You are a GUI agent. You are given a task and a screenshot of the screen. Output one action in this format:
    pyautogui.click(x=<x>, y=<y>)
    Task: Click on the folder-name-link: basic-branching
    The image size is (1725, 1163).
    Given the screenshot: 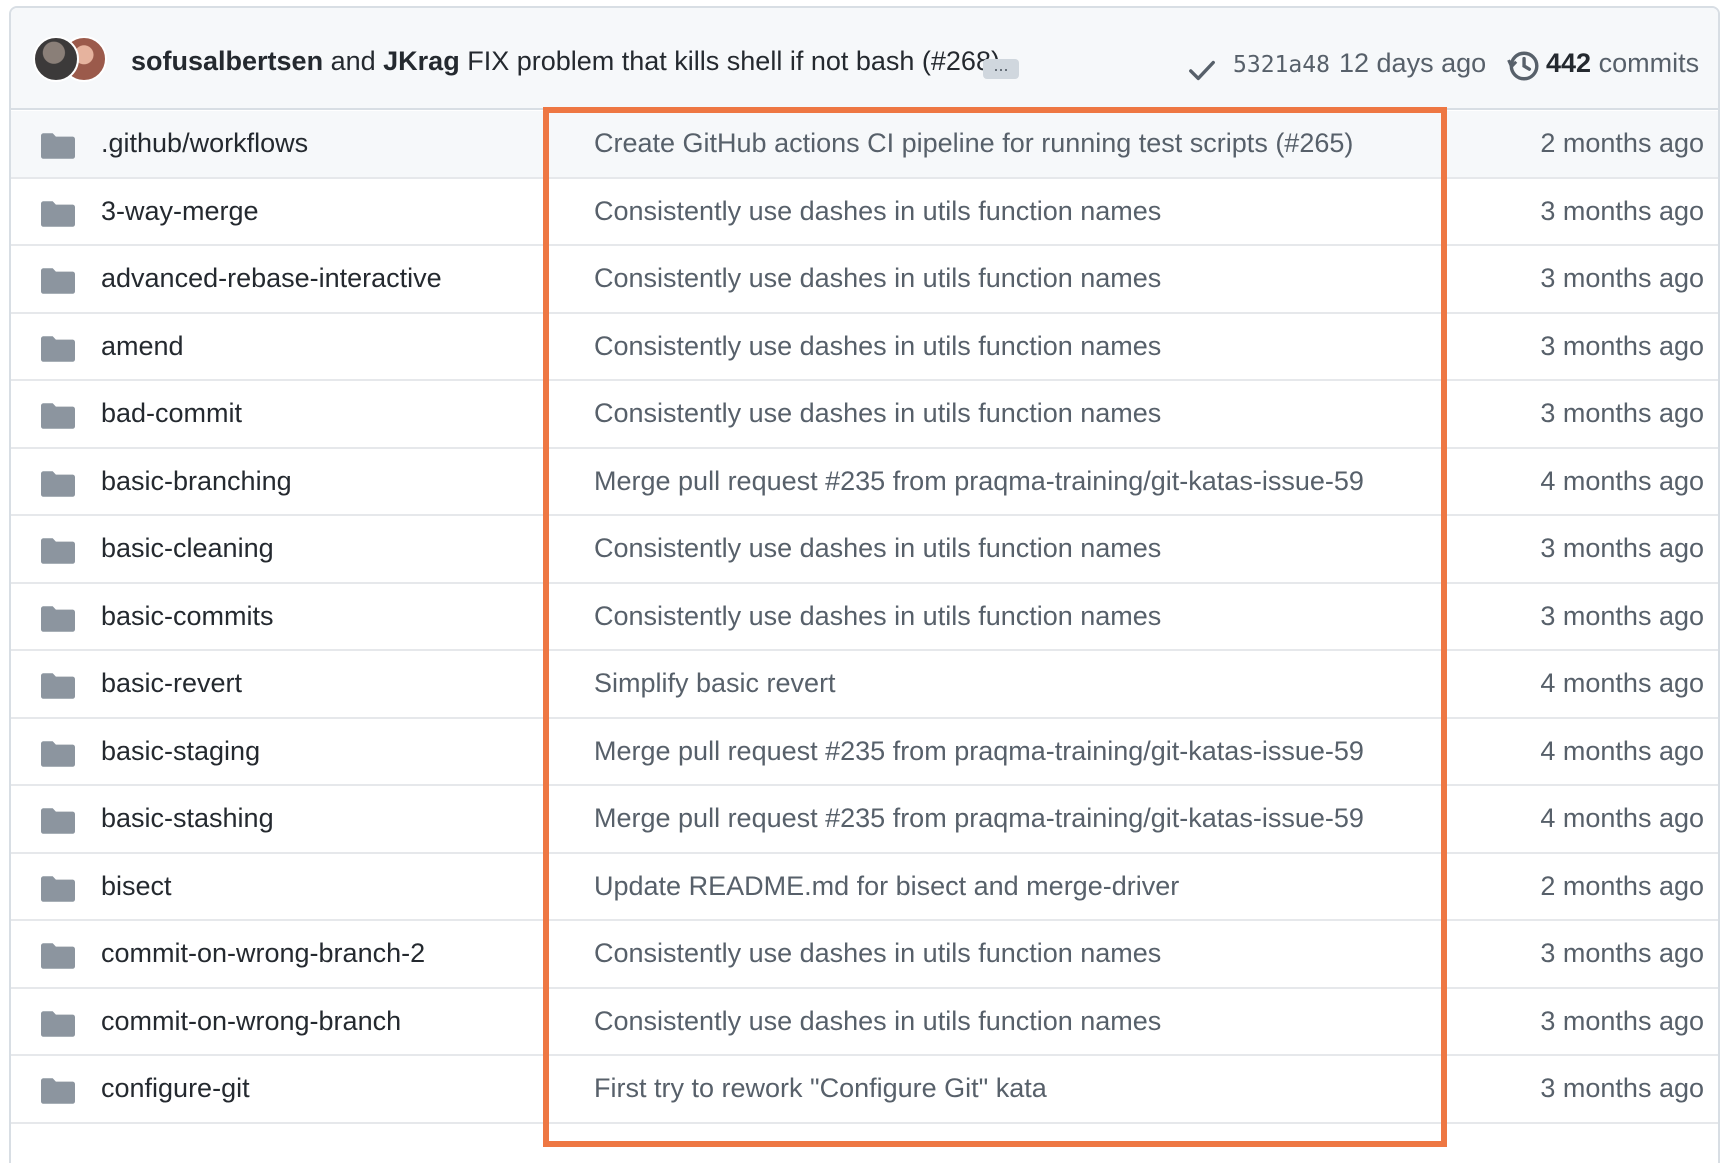 What is the action you would take?
    pyautogui.click(x=196, y=481)
    